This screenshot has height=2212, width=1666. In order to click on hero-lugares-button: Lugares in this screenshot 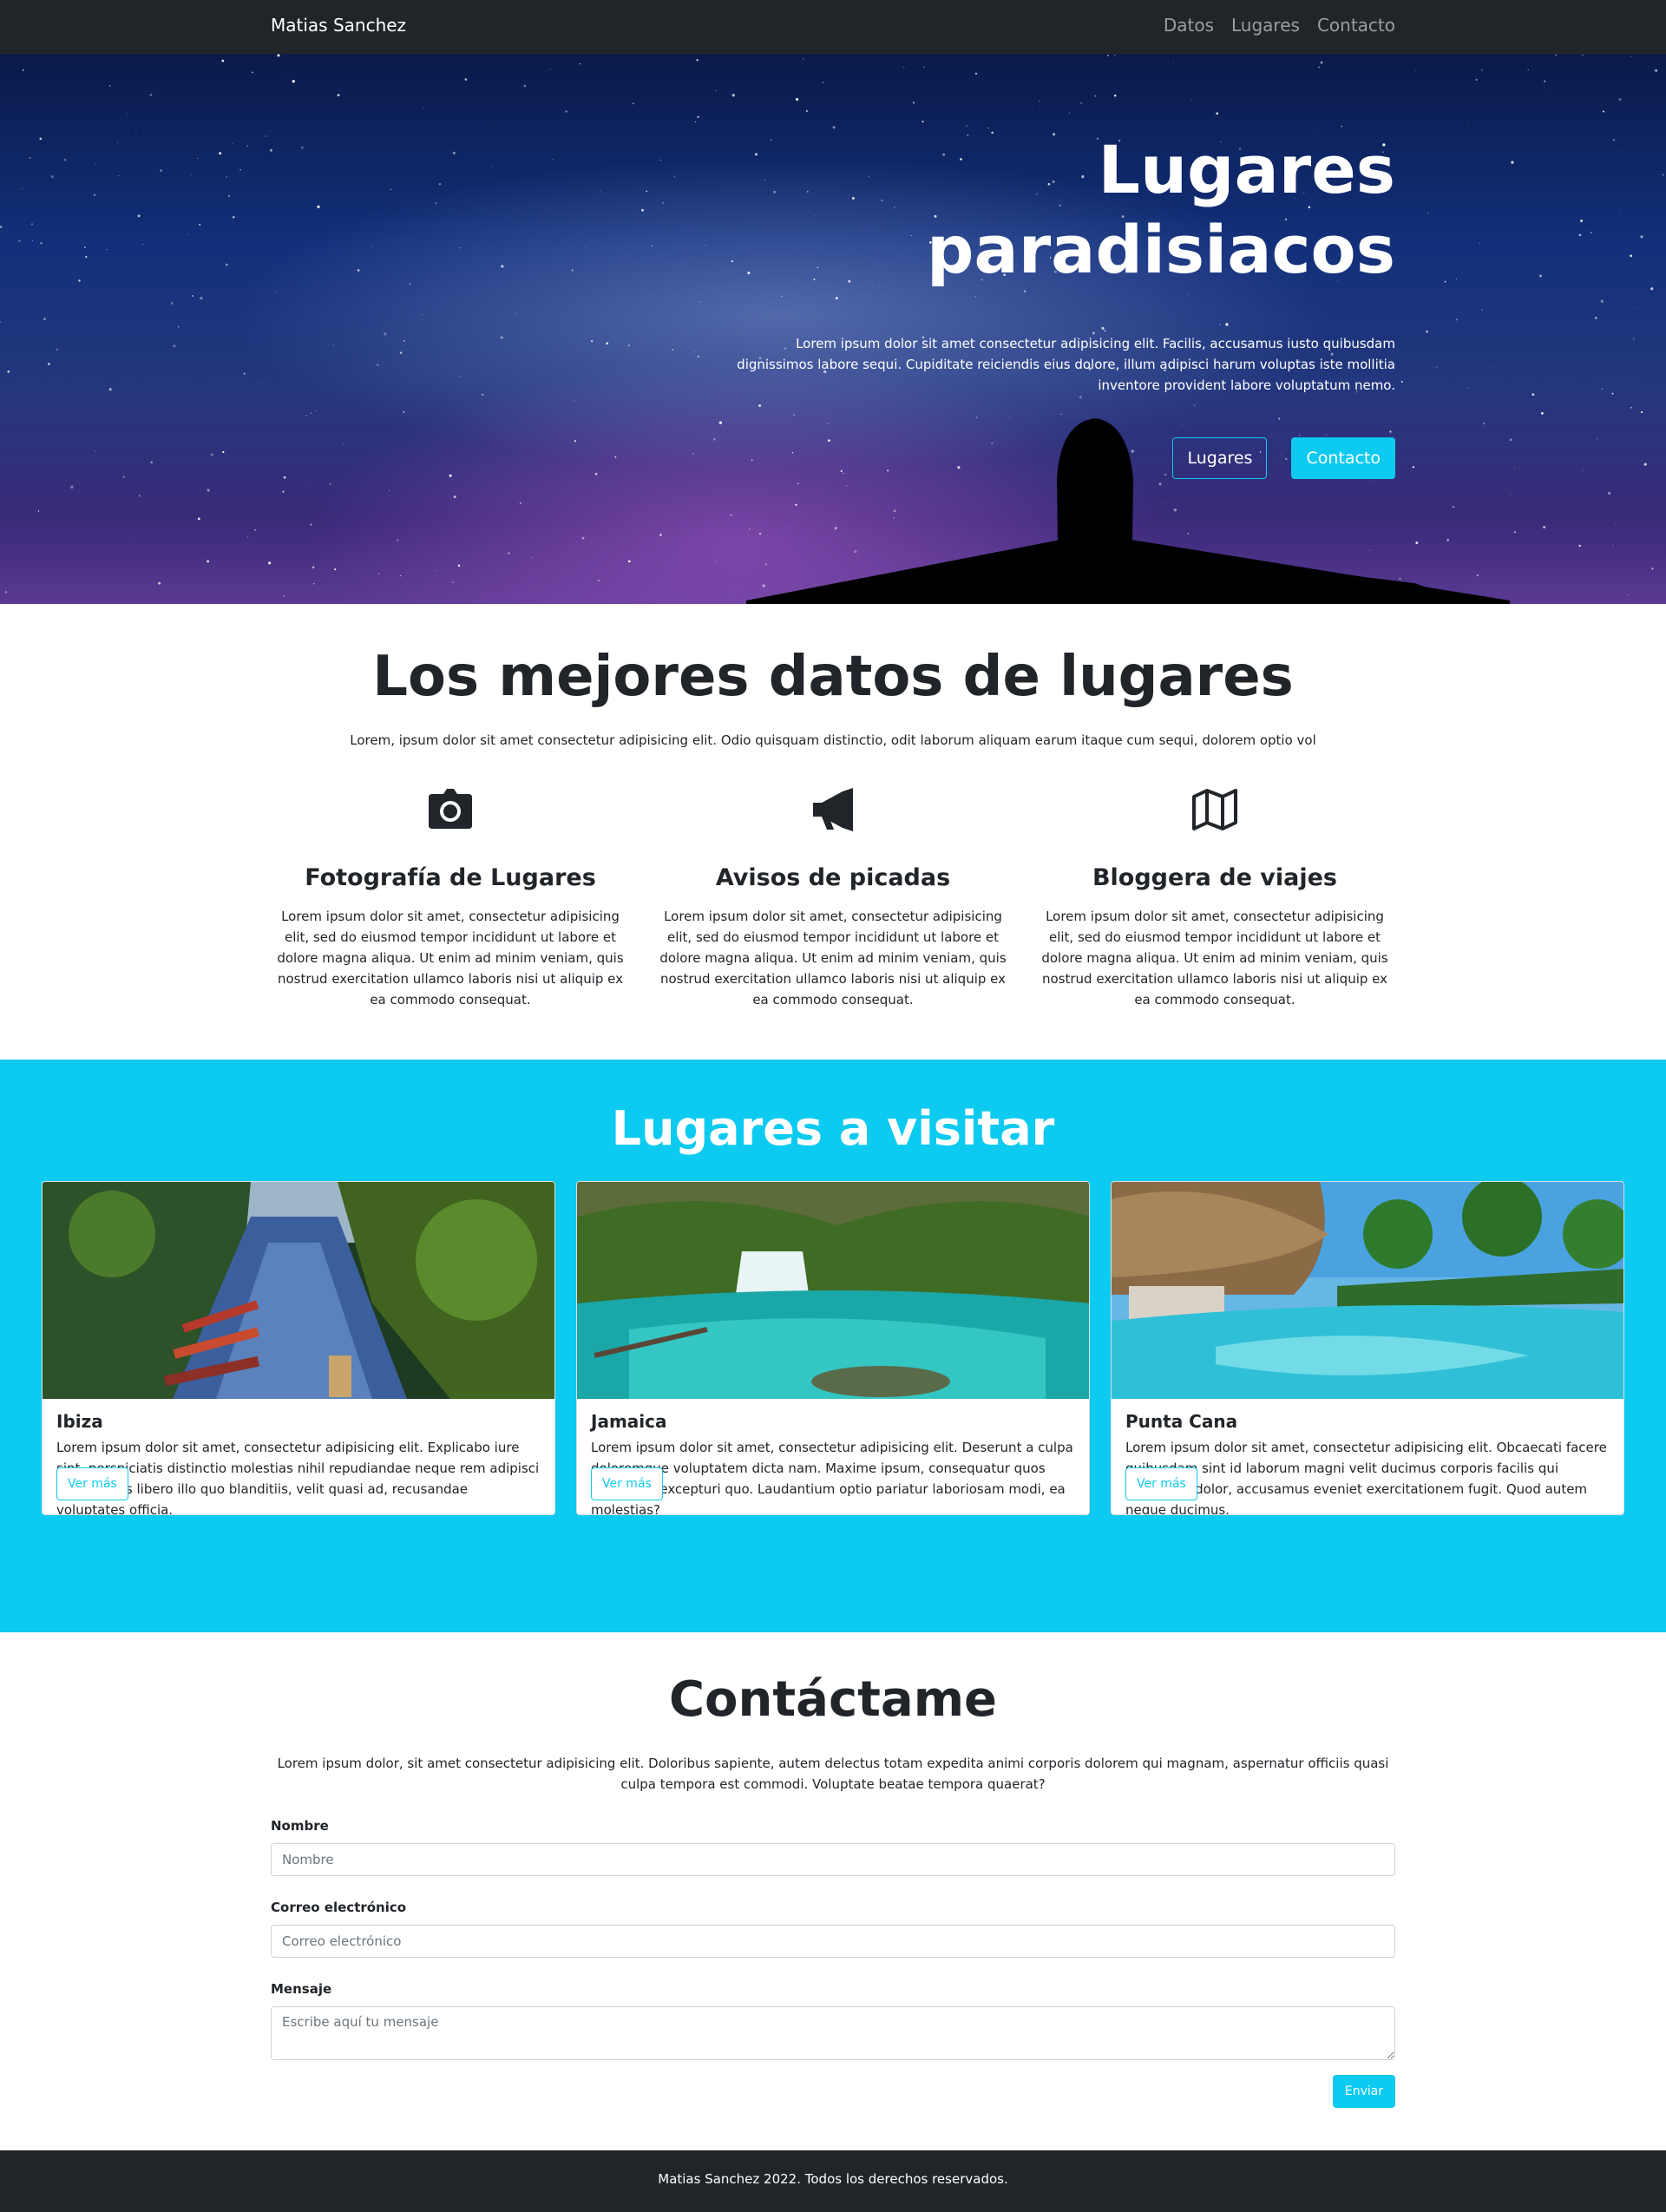, I will do `click(1220, 458)`.